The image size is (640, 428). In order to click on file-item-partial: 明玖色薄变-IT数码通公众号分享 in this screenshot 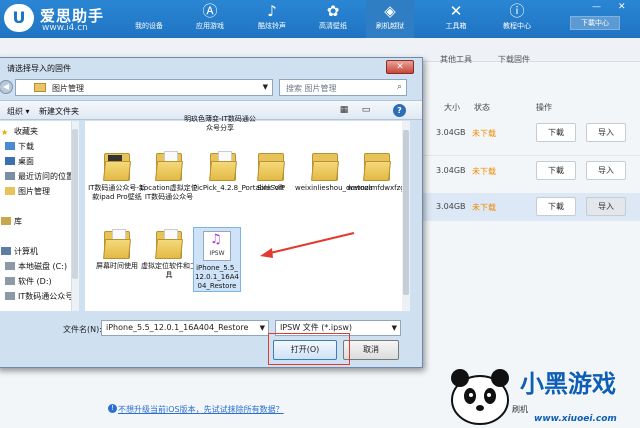, I will do `click(220, 124)`.